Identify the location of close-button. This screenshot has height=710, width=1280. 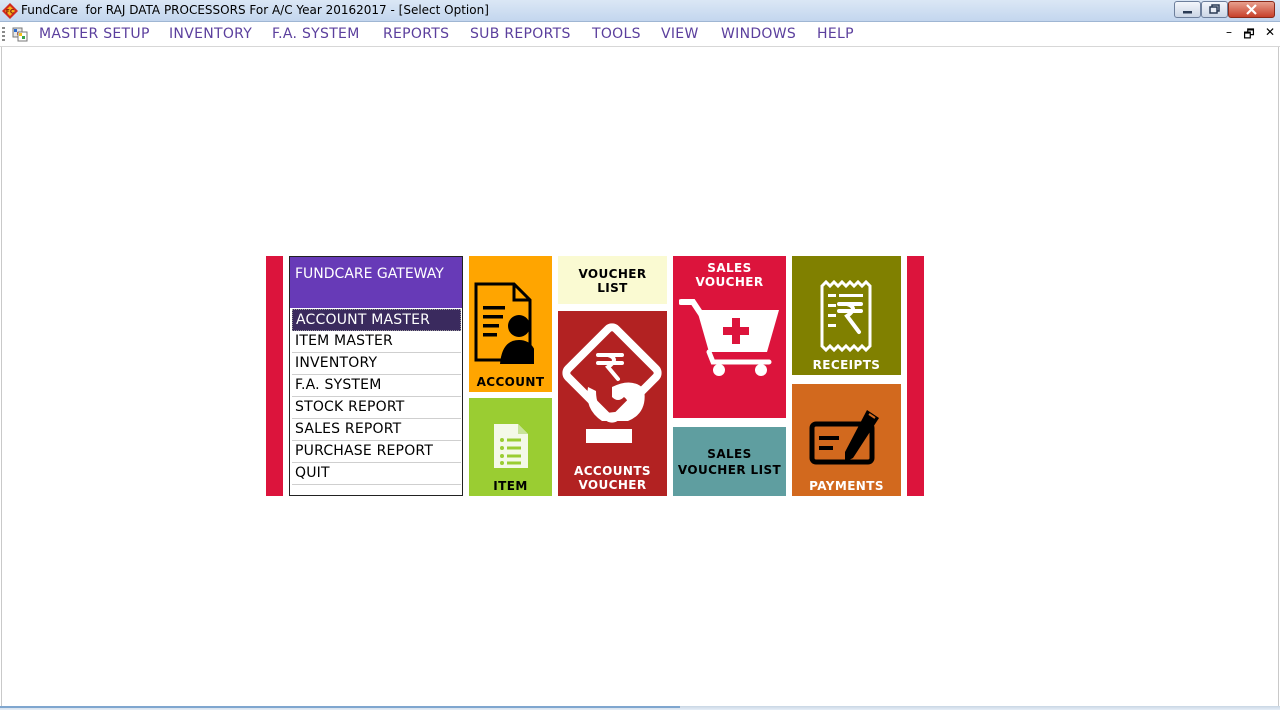
(1251, 9).